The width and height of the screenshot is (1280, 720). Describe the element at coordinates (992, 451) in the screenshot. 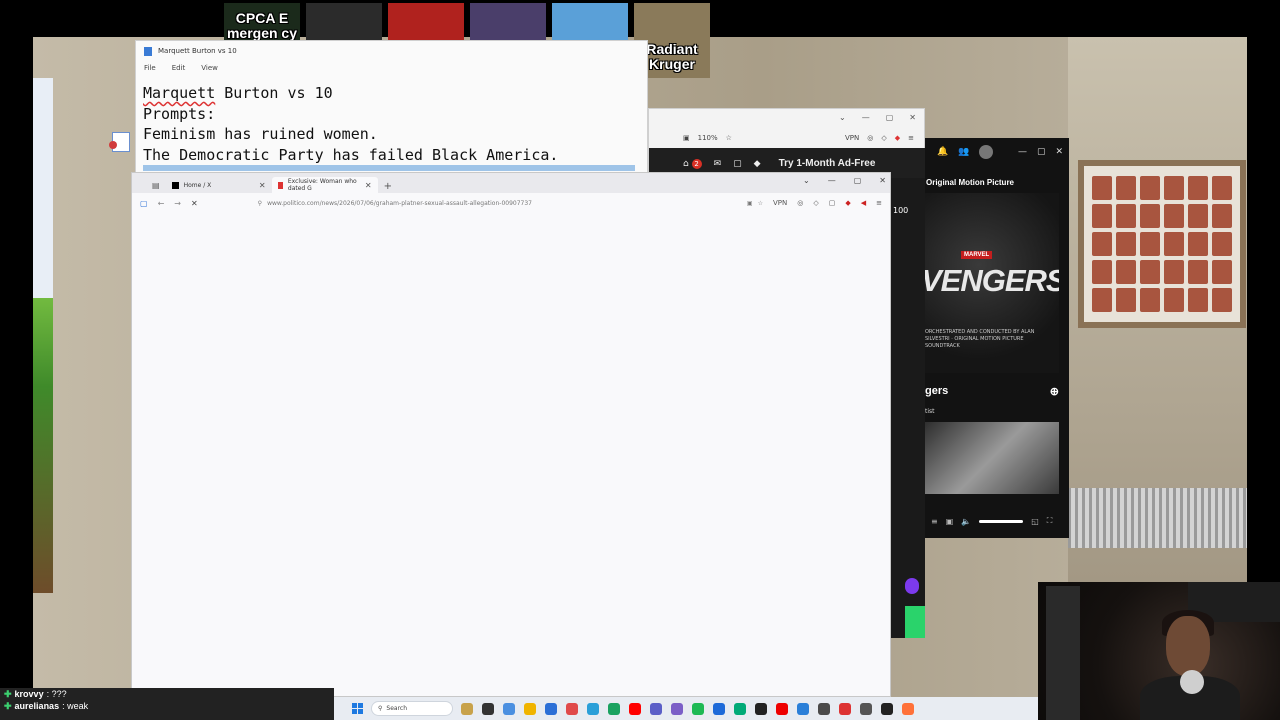

I see `artist-photo: tist` at that location.